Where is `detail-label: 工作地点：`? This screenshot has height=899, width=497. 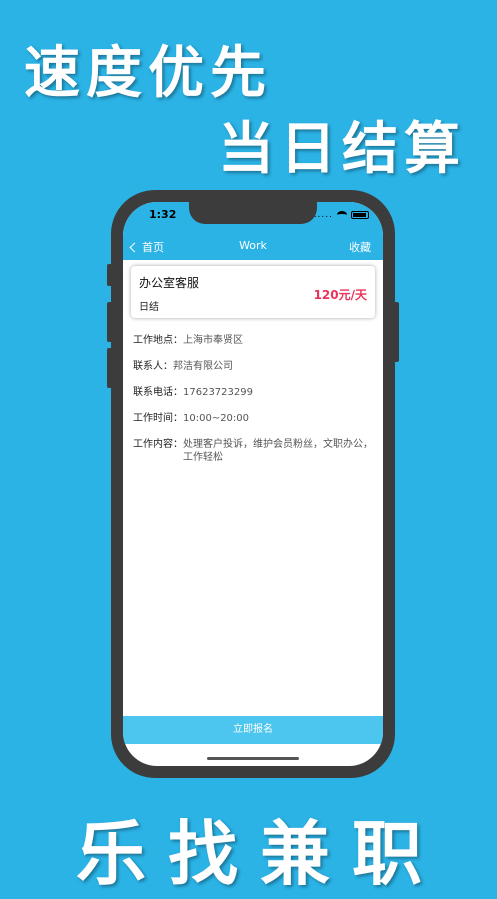
detail-label: 工作地点： is located at coordinates (158, 340).